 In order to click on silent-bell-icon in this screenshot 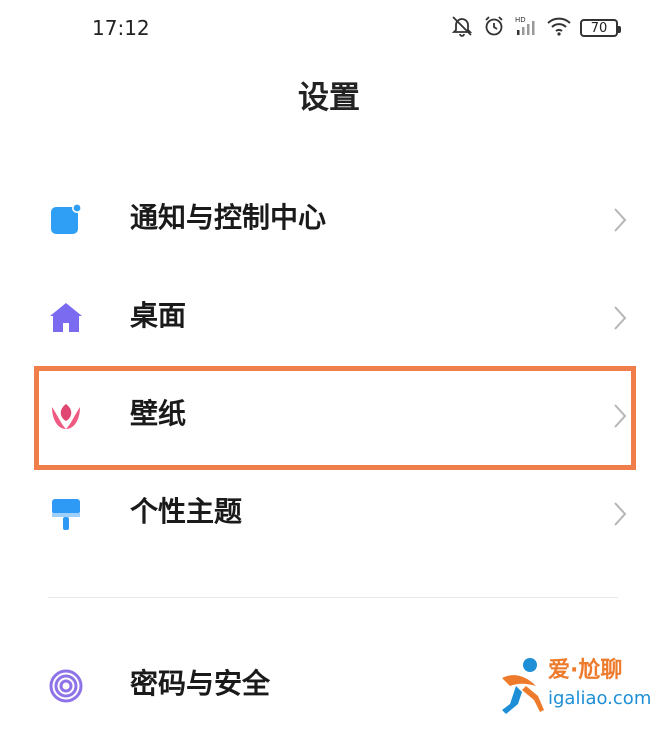, I will do `click(462, 28)`.